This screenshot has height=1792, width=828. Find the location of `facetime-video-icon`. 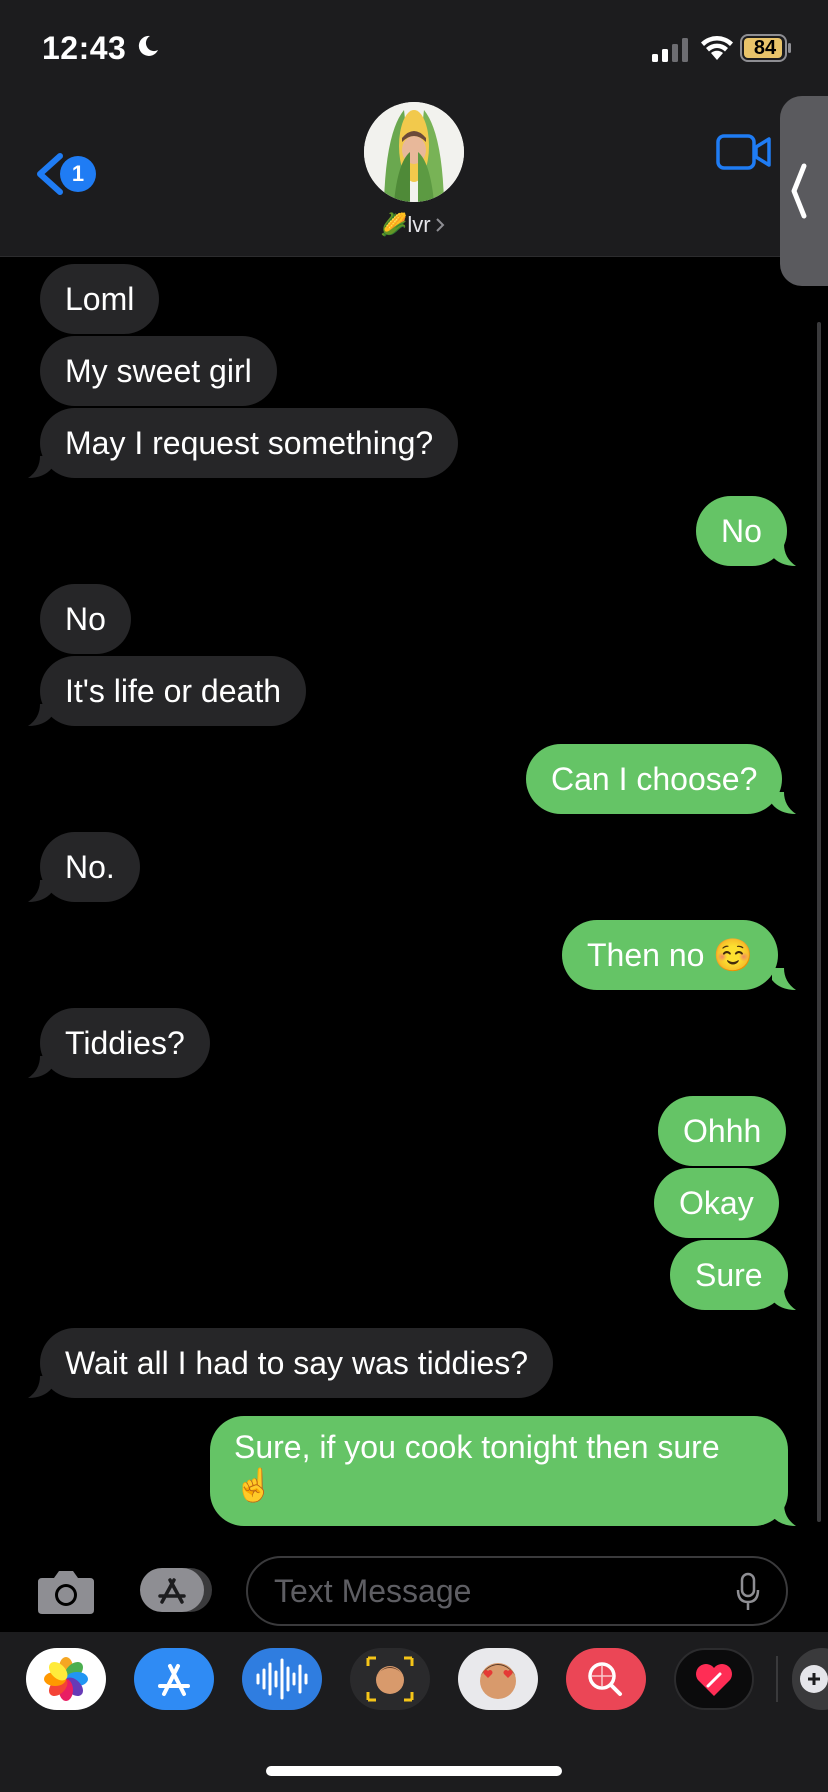

facetime-video-icon is located at coordinates (744, 152).